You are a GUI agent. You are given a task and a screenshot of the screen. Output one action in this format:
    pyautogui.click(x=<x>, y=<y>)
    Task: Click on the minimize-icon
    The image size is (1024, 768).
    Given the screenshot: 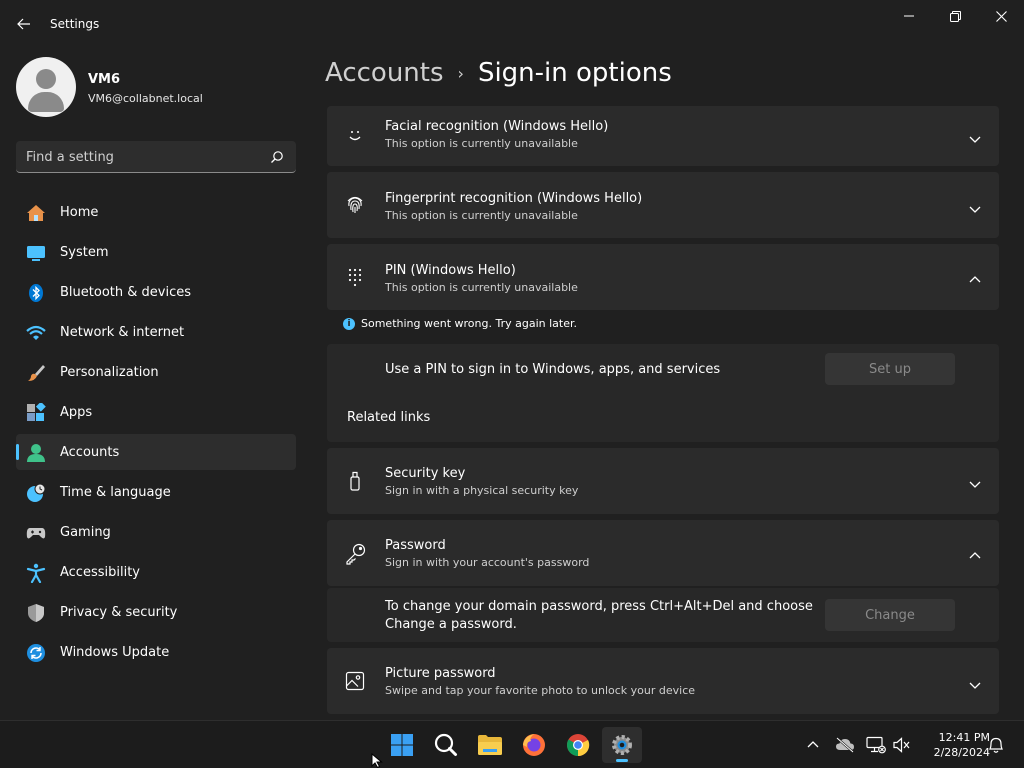 What is the action you would take?
    pyautogui.click(x=909, y=16)
    